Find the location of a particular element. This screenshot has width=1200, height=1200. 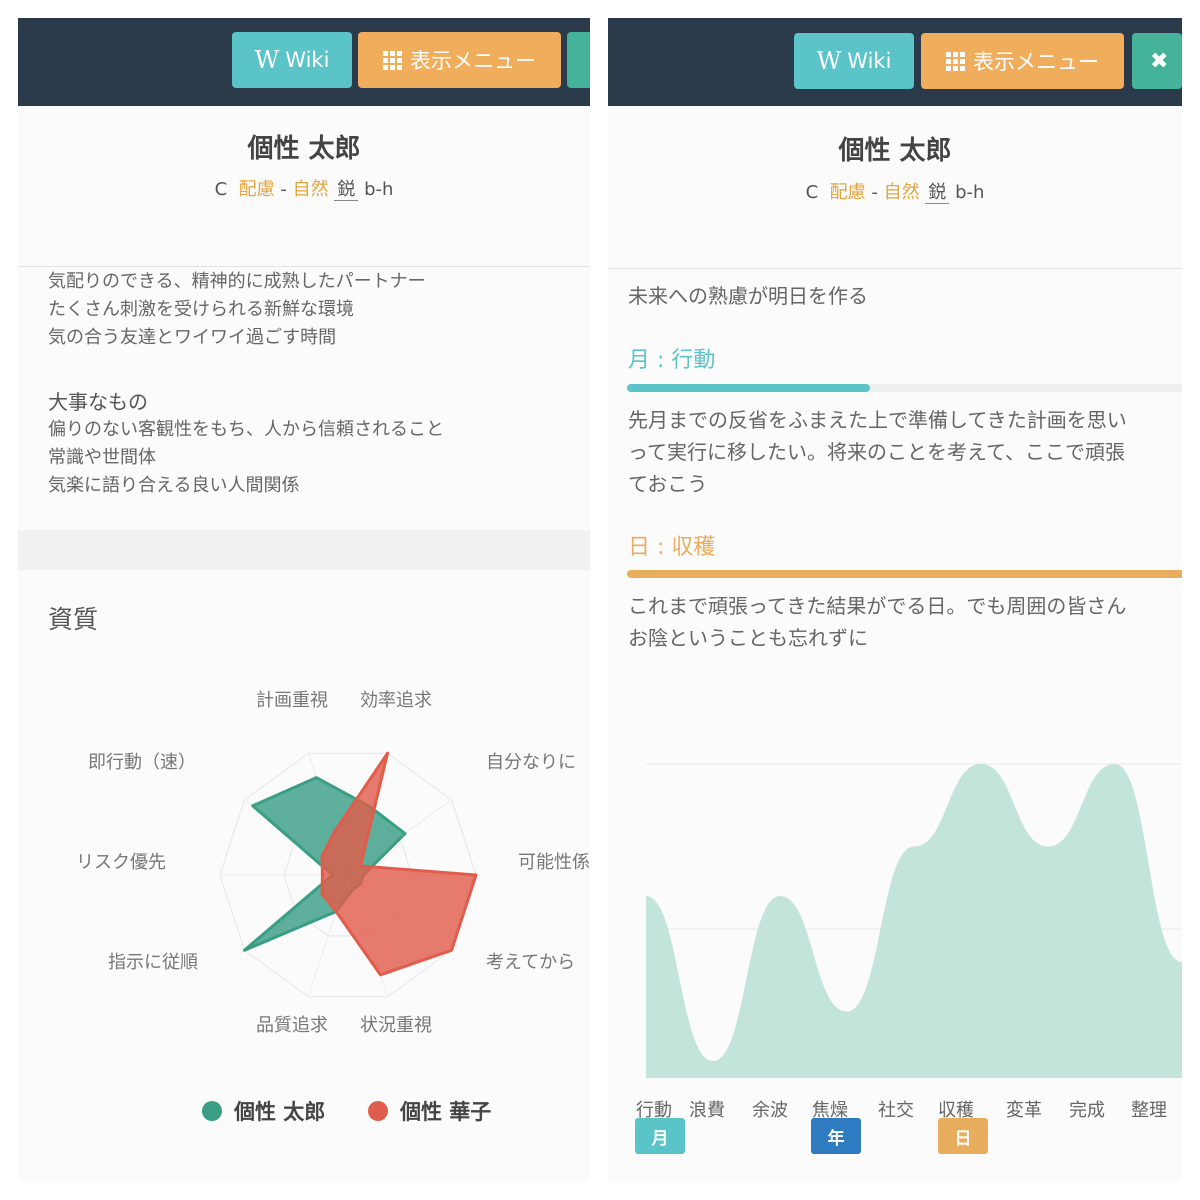

fortune-area-chart is located at coordinates (914, 920).